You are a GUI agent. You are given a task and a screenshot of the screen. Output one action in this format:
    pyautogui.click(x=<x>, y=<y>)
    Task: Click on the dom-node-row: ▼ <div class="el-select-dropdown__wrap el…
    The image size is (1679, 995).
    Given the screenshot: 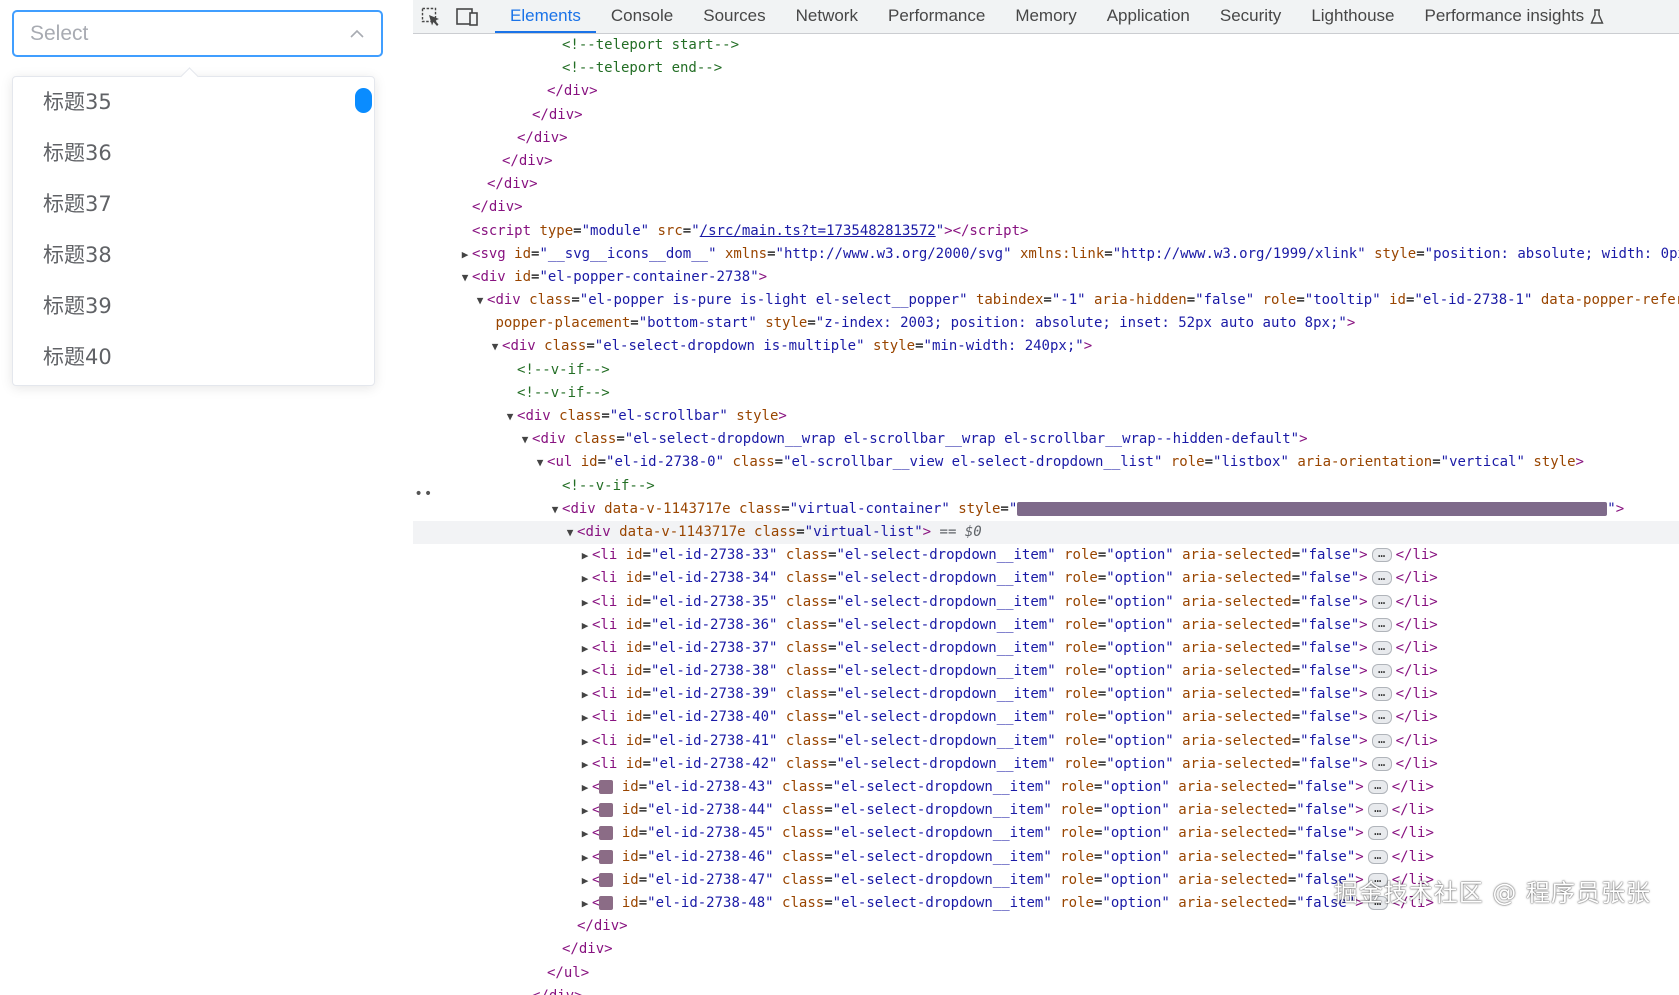 What is the action you would take?
    pyautogui.click(x=1046, y=439)
    